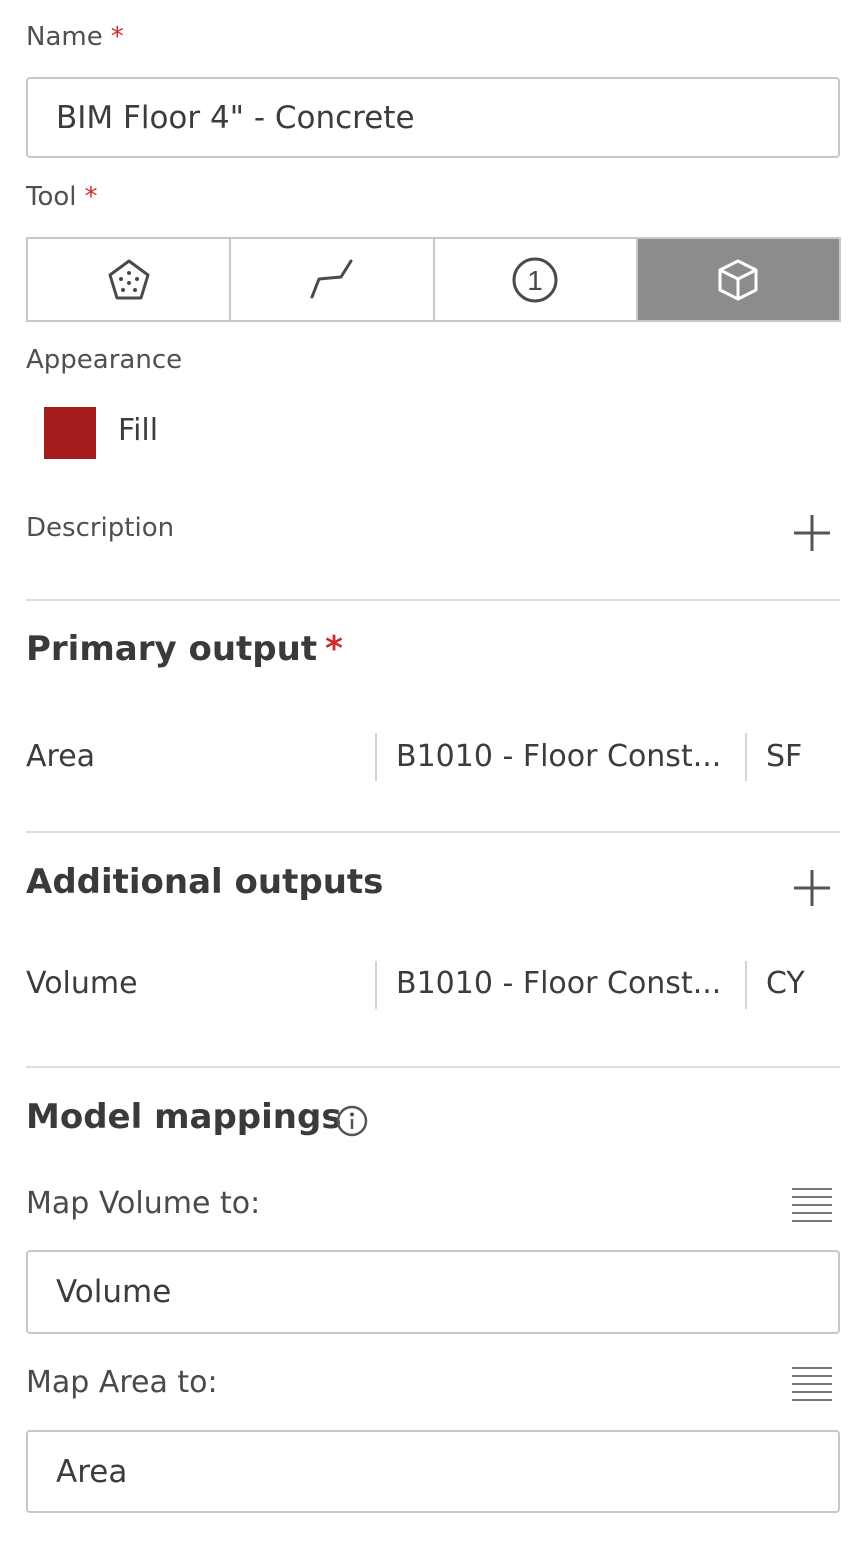 This screenshot has width=867, height=1546. I want to click on tool-label: Tool *, so click(62, 197).